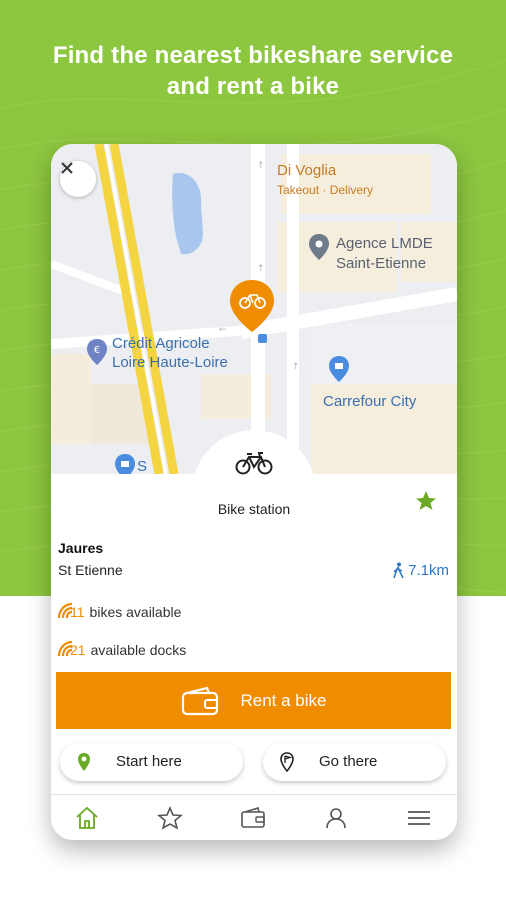 The height and width of the screenshot is (900, 506). What do you see at coordinates (381, 263) in the screenshot?
I see `map-label-agence-2: Saint-Etienne` at bounding box center [381, 263].